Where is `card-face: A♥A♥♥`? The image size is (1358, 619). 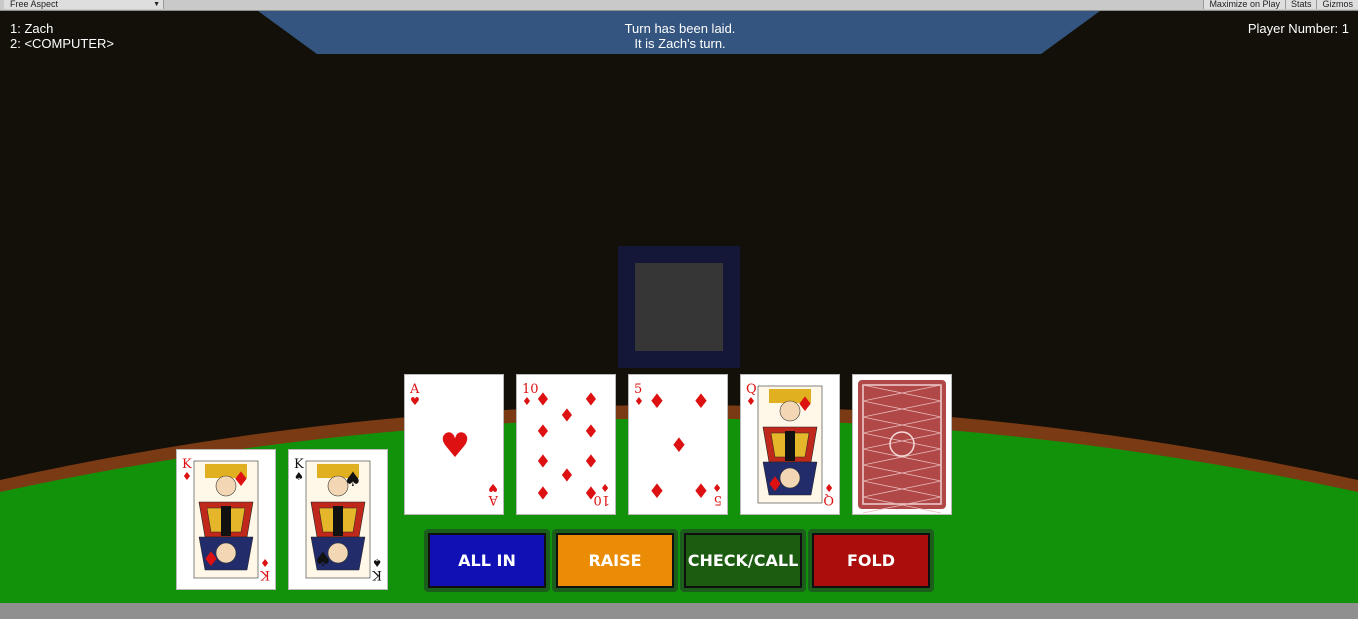
card-face: A♥A♥♥ is located at coordinates (454, 444).